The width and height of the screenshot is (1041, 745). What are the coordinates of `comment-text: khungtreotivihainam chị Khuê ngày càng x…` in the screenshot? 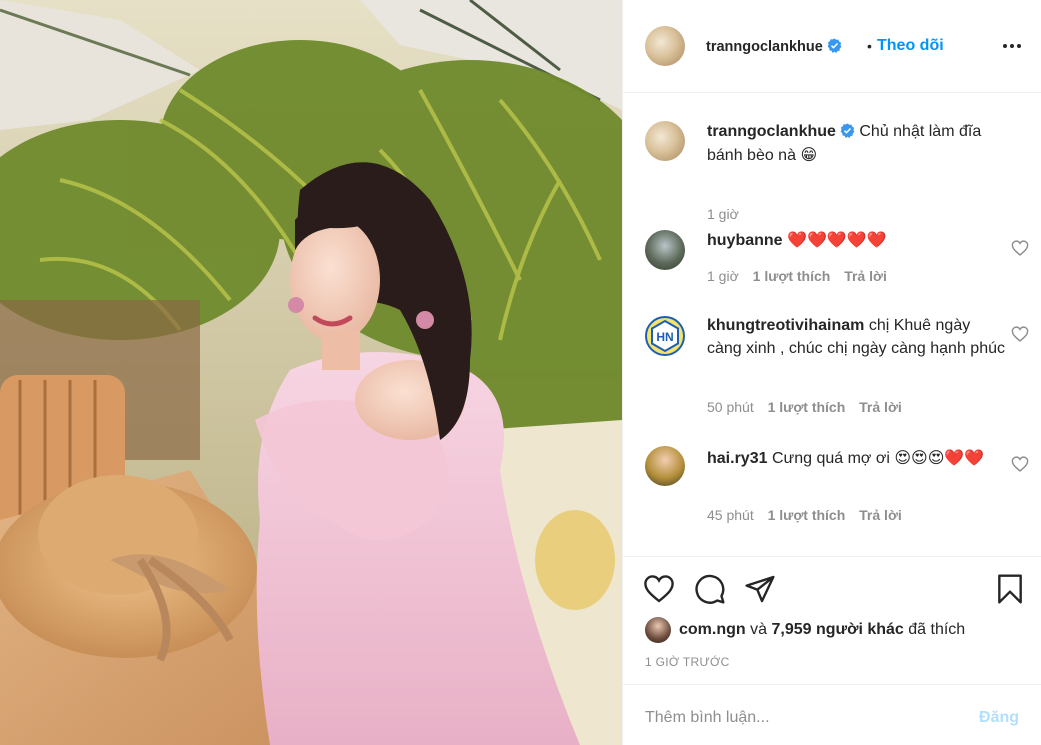 It's located at (857, 337).